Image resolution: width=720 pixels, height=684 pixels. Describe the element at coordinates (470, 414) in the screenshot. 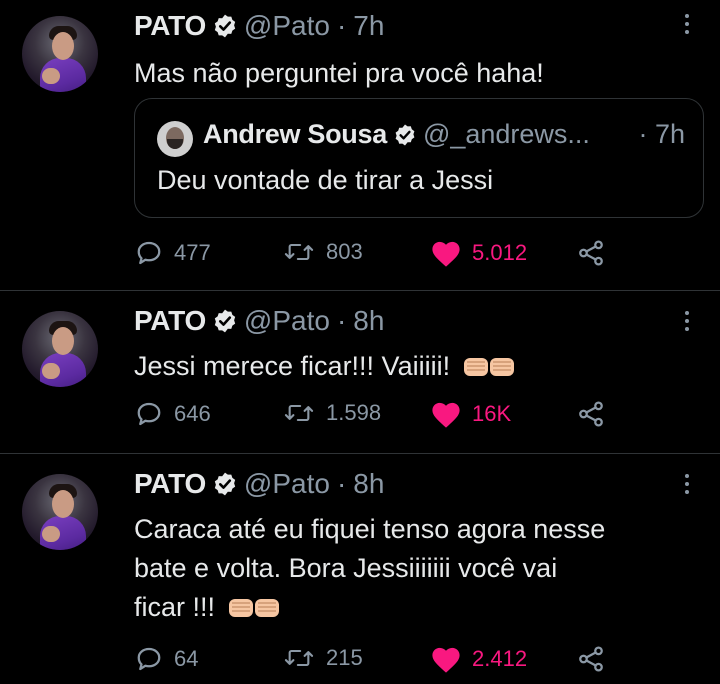

I see `like-button: 16K` at that location.